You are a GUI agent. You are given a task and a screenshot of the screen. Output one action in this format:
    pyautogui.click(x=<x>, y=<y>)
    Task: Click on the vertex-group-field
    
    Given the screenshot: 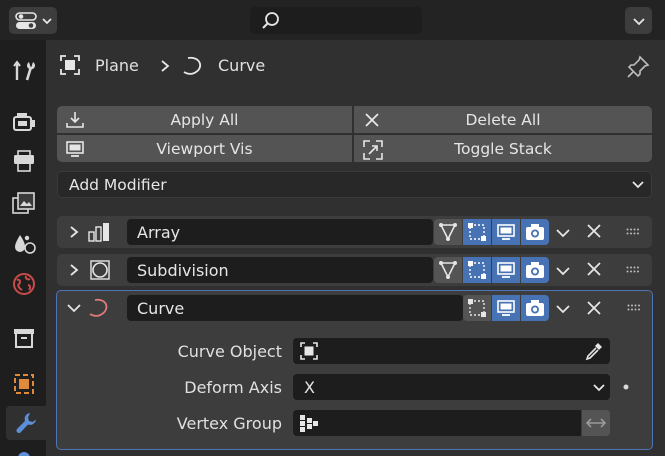 What is the action you would take?
    pyautogui.click(x=437, y=423)
    